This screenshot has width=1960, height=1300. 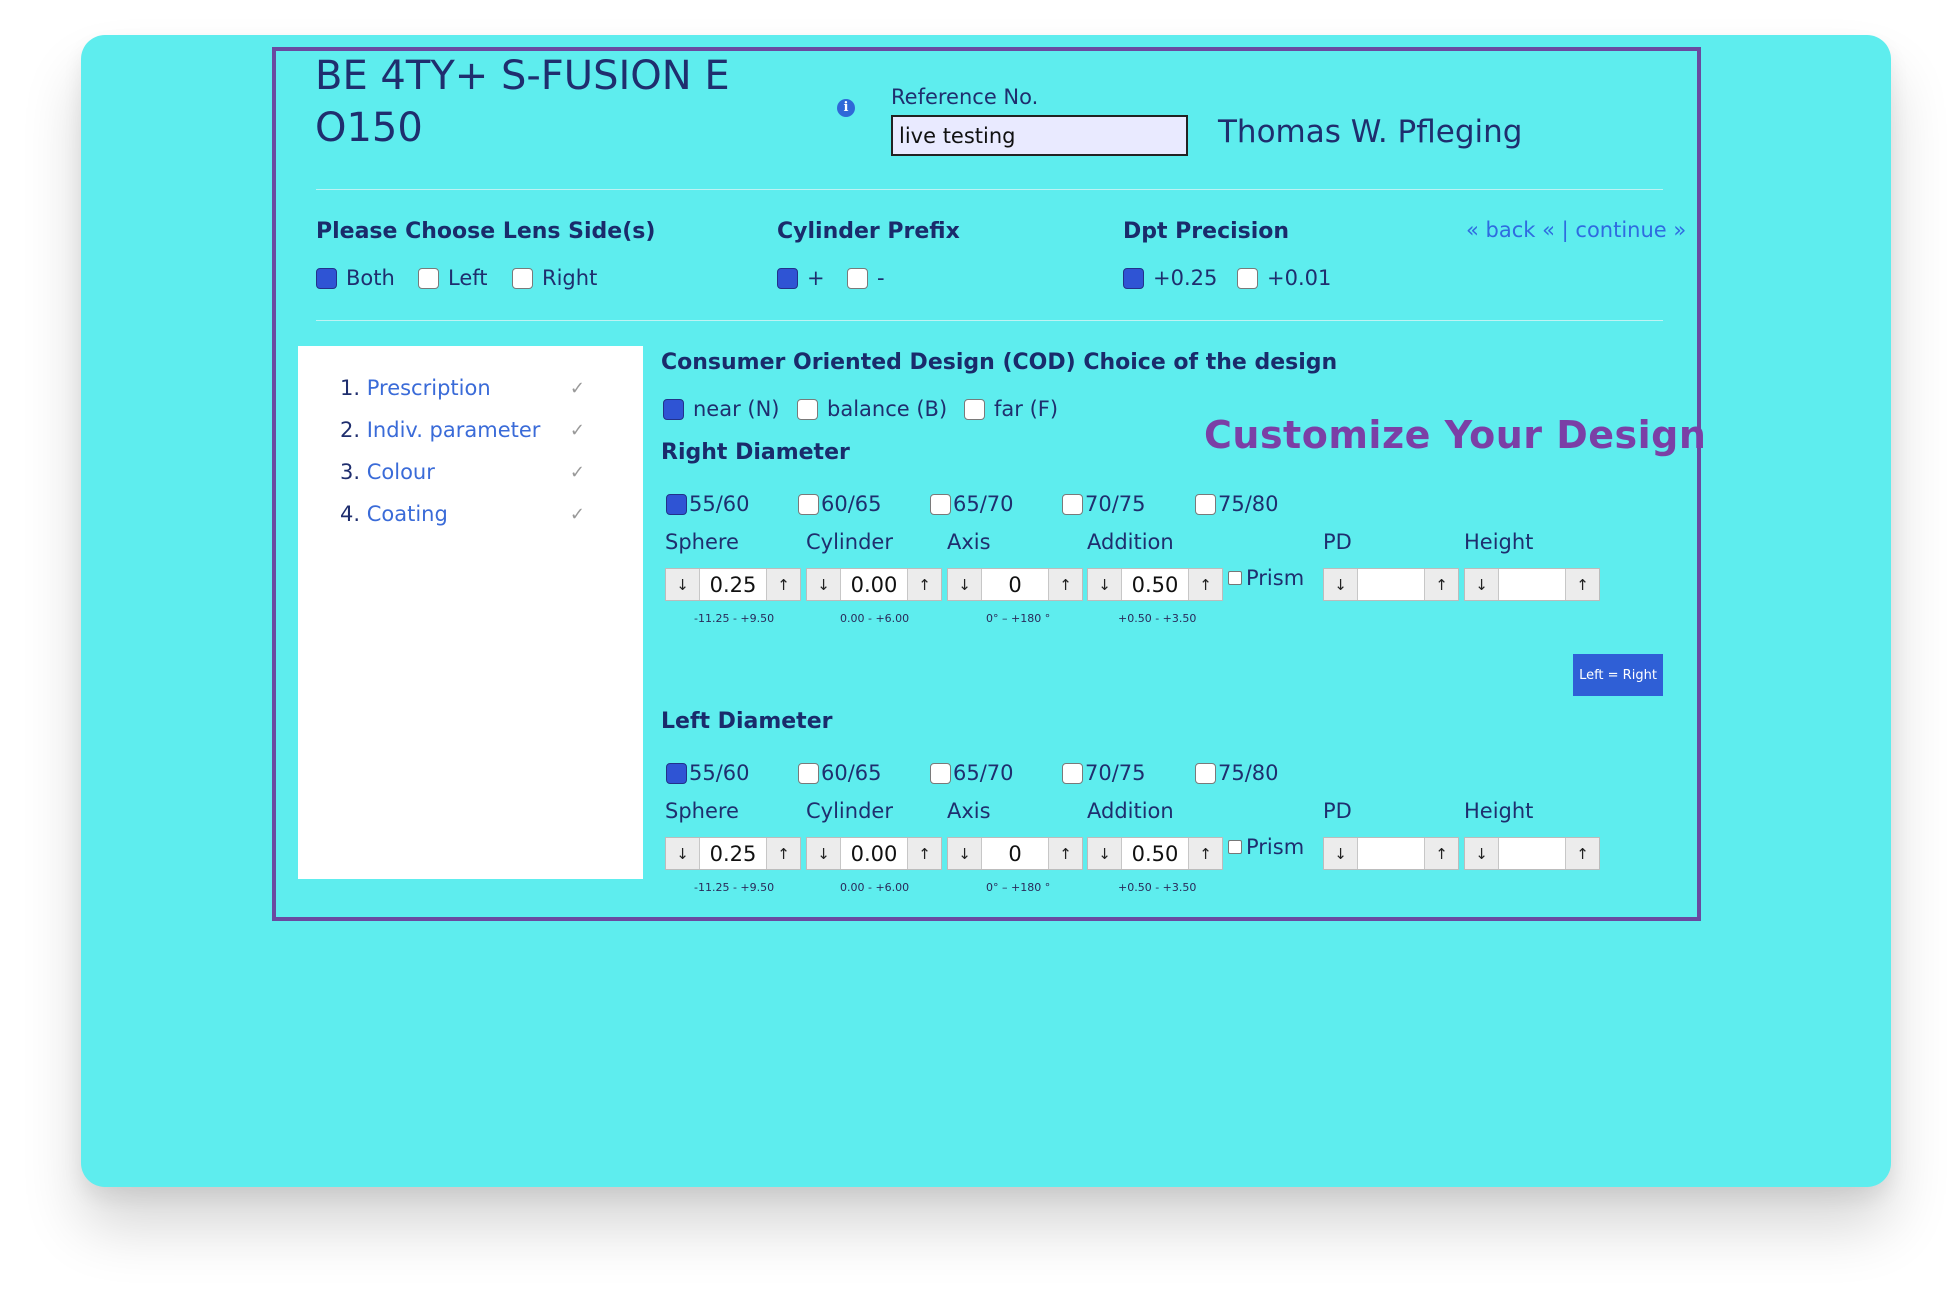 What do you see at coordinates (1237, 504) in the screenshot?
I see `right-diameter-75-80: 75/80` at bounding box center [1237, 504].